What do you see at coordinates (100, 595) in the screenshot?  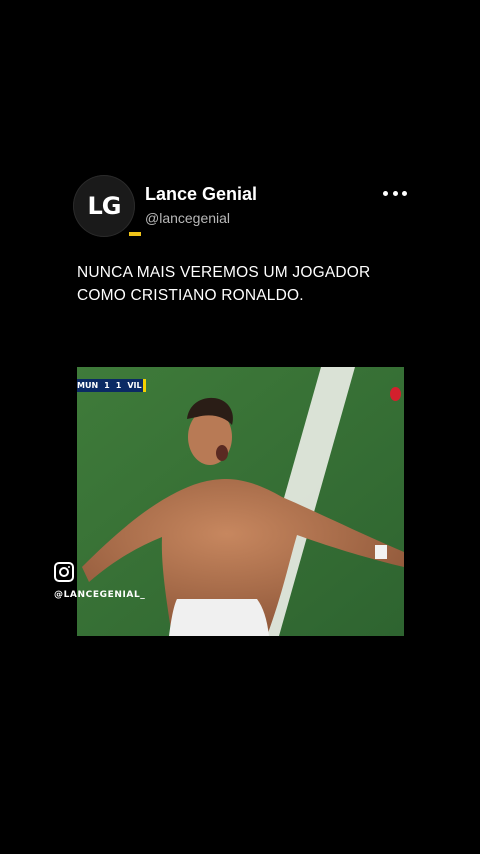 I see `watermark-handle: @LANCEGENIAL_` at bounding box center [100, 595].